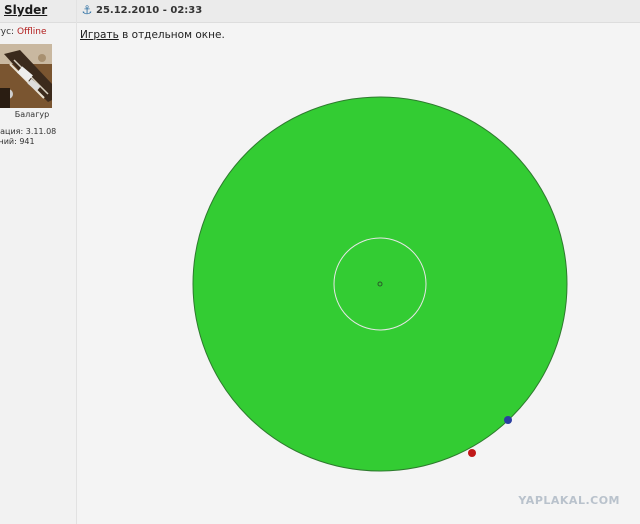 Image resolution: width=640 pixels, height=524 pixels. I want to click on avatar-guitar-image, so click(26, 76).